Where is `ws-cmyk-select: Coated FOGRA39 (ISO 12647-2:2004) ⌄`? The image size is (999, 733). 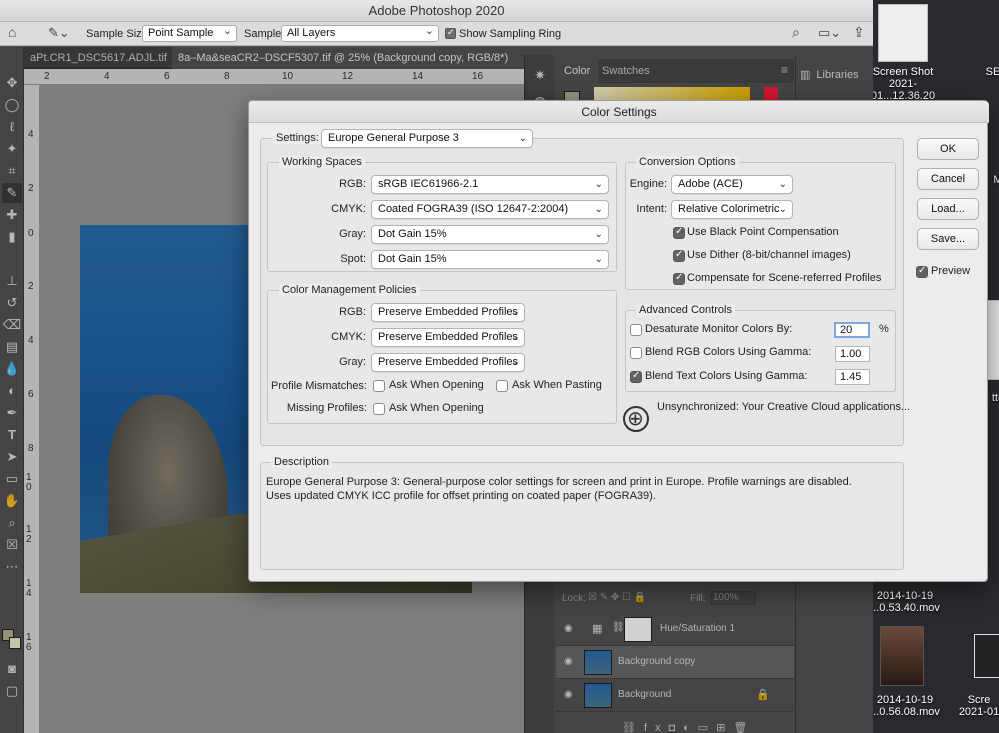 ws-cmyk-select: Coated FOGRA39 (ISO 12647-2:2004) ⌄ is located at coordinates (490, 209).